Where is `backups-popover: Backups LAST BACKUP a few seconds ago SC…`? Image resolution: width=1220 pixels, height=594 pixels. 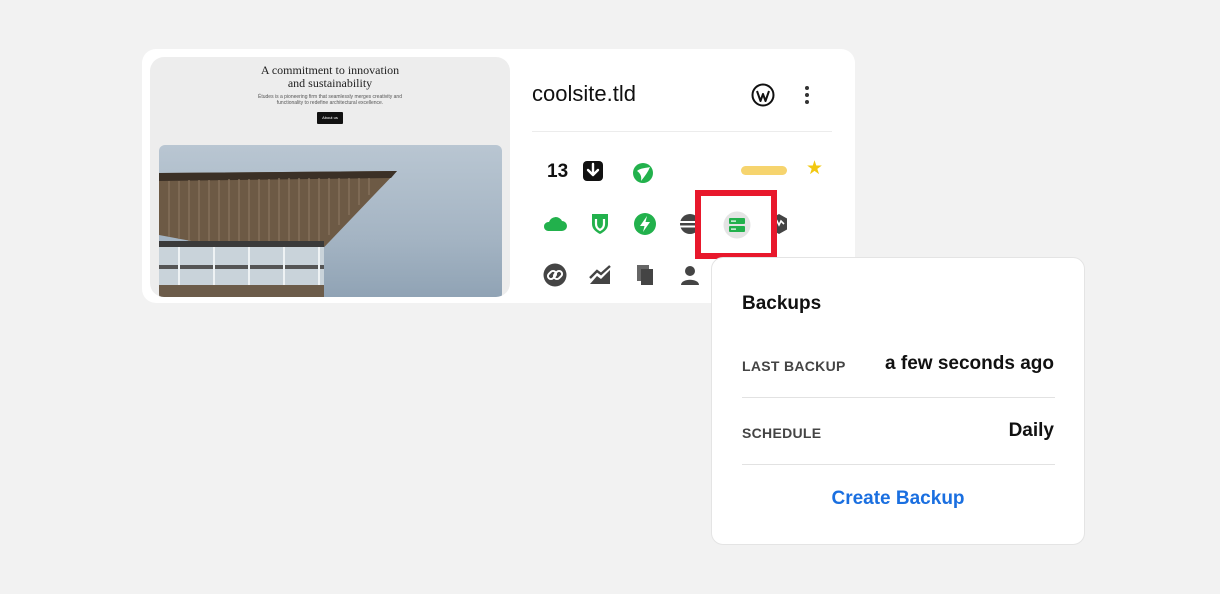 backups-popover: Backups LAST BACKUP a few seconds ago SC… is located at coordinates (898, 401).